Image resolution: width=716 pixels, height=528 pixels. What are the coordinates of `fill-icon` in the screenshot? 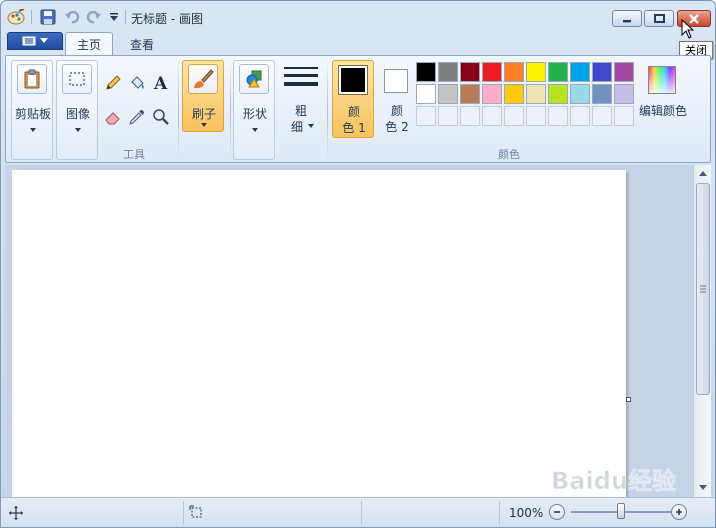 It's located at (137, 83).